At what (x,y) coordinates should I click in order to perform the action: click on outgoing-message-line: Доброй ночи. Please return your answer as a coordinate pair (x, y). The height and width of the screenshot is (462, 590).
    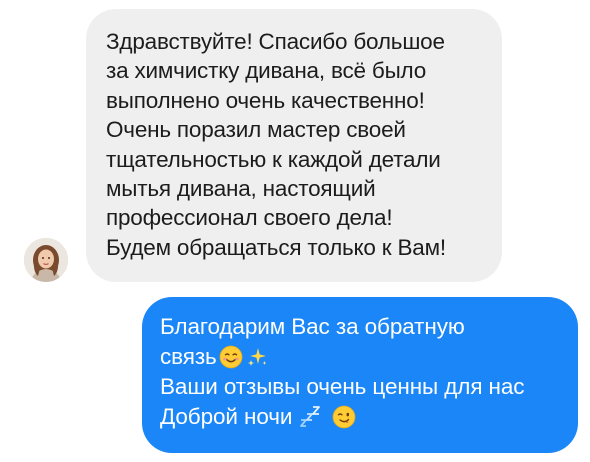
    Looking at the image, I should click on (364, 417).